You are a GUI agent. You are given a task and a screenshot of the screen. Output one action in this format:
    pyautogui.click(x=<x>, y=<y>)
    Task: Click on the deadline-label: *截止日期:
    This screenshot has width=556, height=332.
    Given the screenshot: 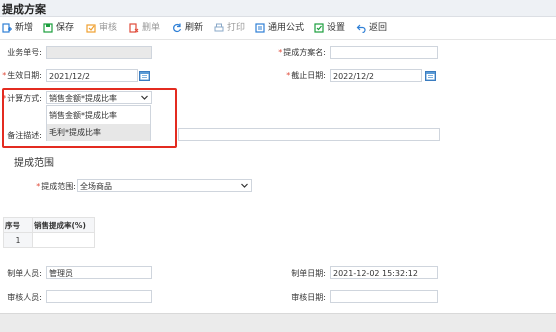 What is the action you would take?
    pyautogui.click(x=306, y=75)
    